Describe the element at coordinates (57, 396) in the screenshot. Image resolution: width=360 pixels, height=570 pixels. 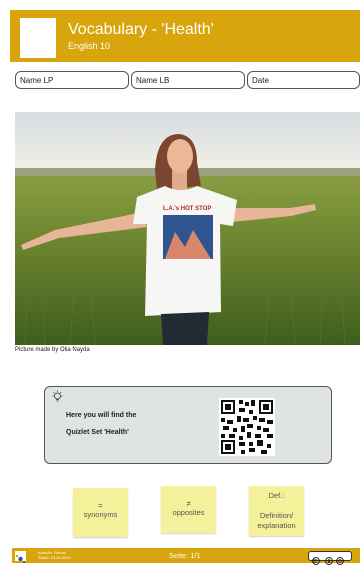
I see `lightbulb-icon` at that location.